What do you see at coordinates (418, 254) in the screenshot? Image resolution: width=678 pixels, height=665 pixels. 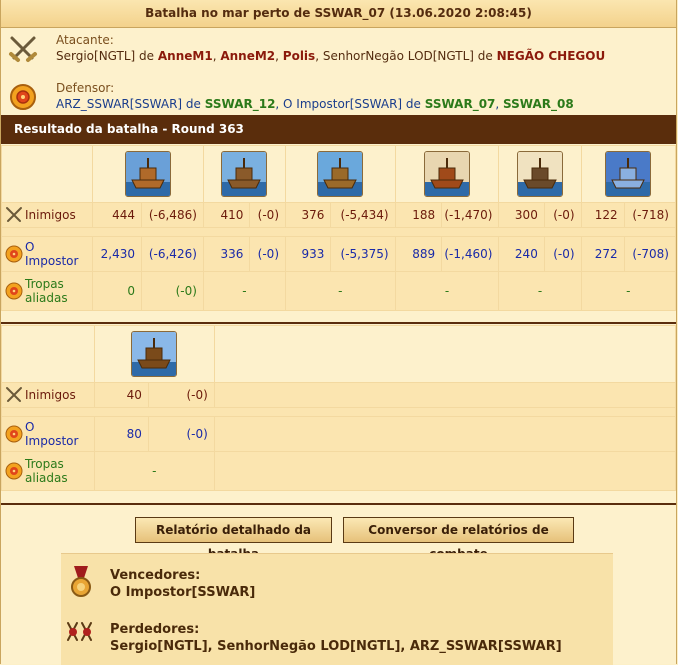 I see `unit-count-cell: 889` at bounding box center [418, 254].